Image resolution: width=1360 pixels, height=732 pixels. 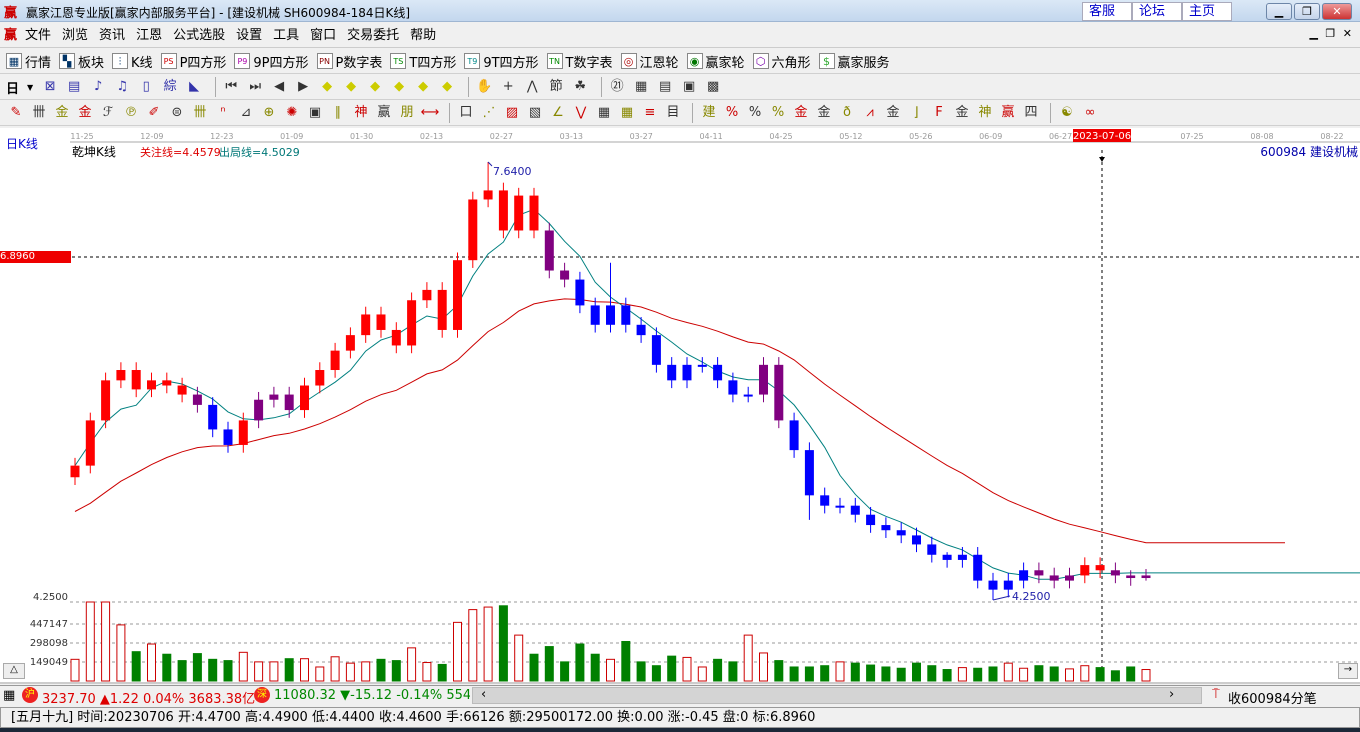 I want to click on shrink-icon: ◆, so click(x=447, y=87).